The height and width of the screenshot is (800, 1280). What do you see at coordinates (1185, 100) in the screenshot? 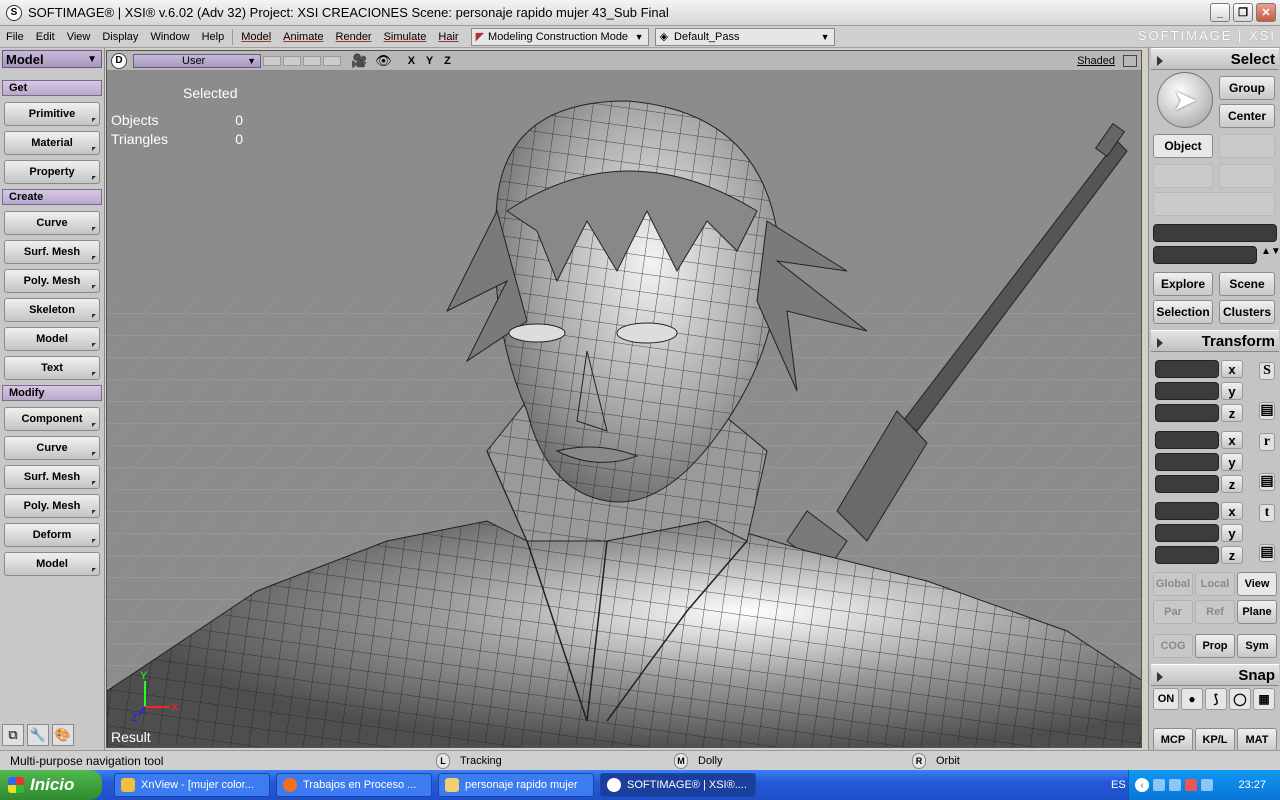
I see `select-arrow-icon: ➤` at bounding box center [1185, 100].